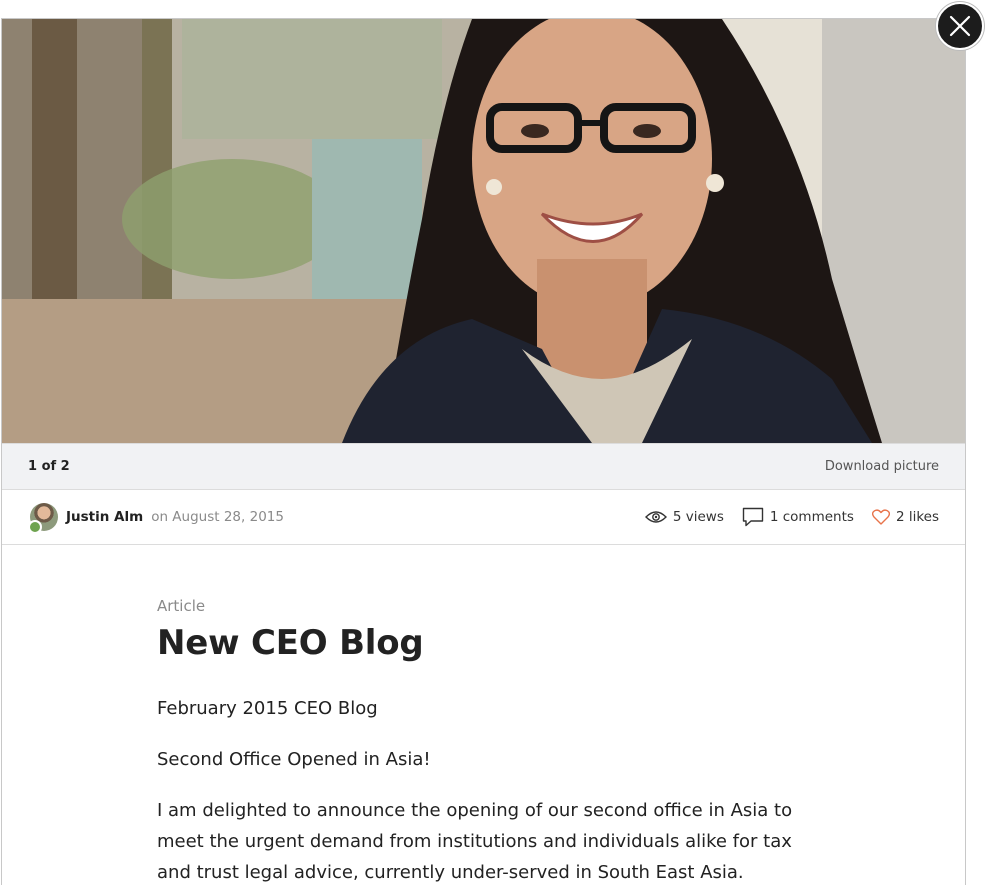  Describe the element at coordinates (49, 466) in the screenshot. I see `photo-counter: 1 of 2` at that location.